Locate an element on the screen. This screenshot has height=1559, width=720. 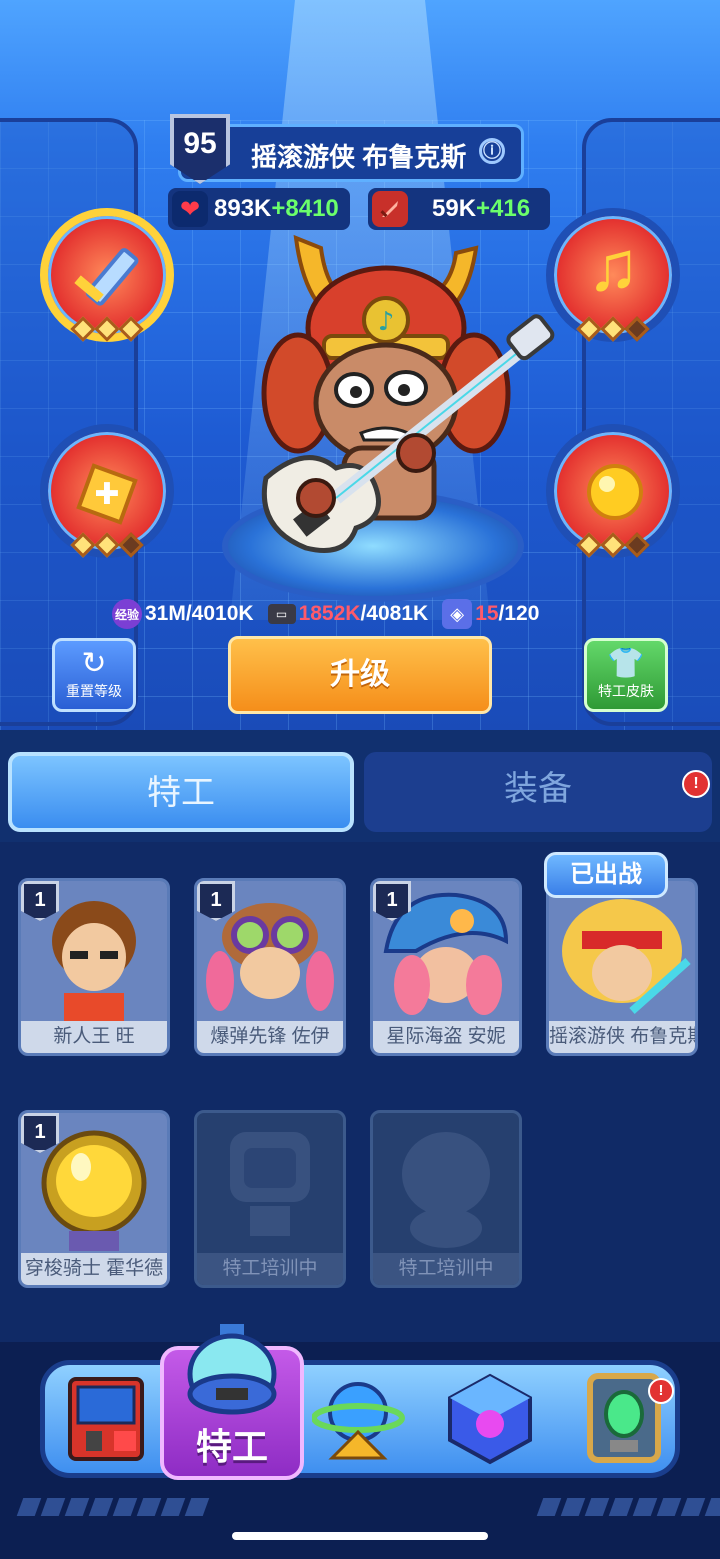
agent-card: 摇滚游侠 布鲁克斯 is located at coordinates (622, 967).